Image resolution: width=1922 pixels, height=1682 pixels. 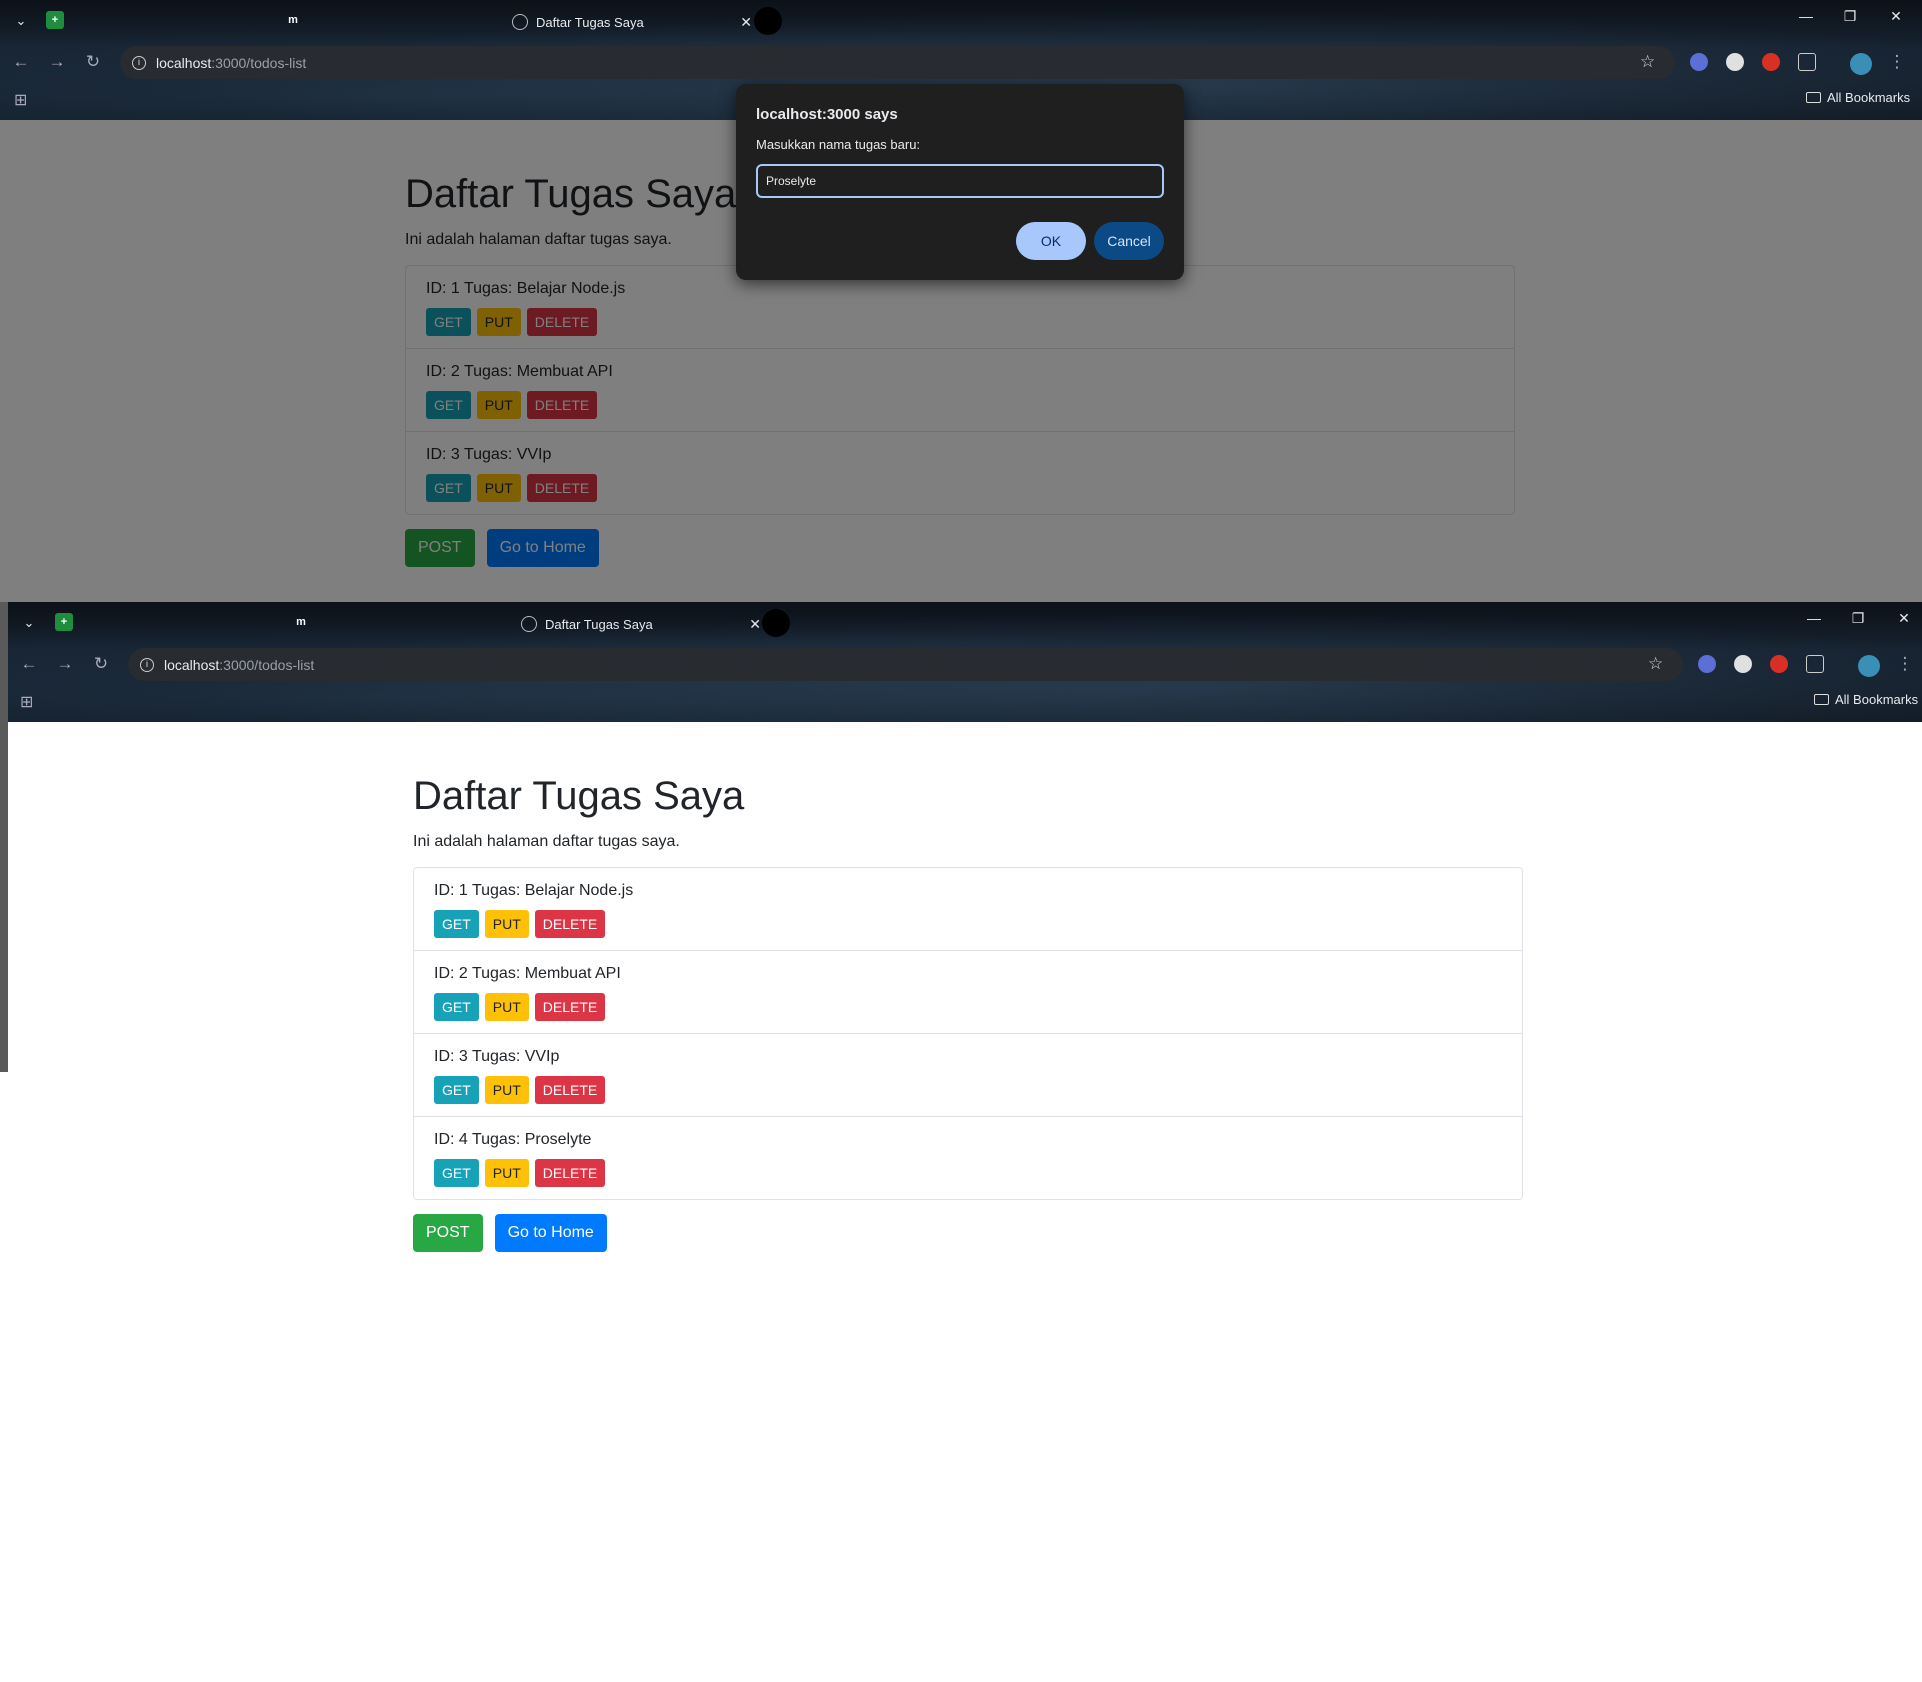 I want to click on tab-title: Daftar Tugas Saya, so click(x=590, y=22).